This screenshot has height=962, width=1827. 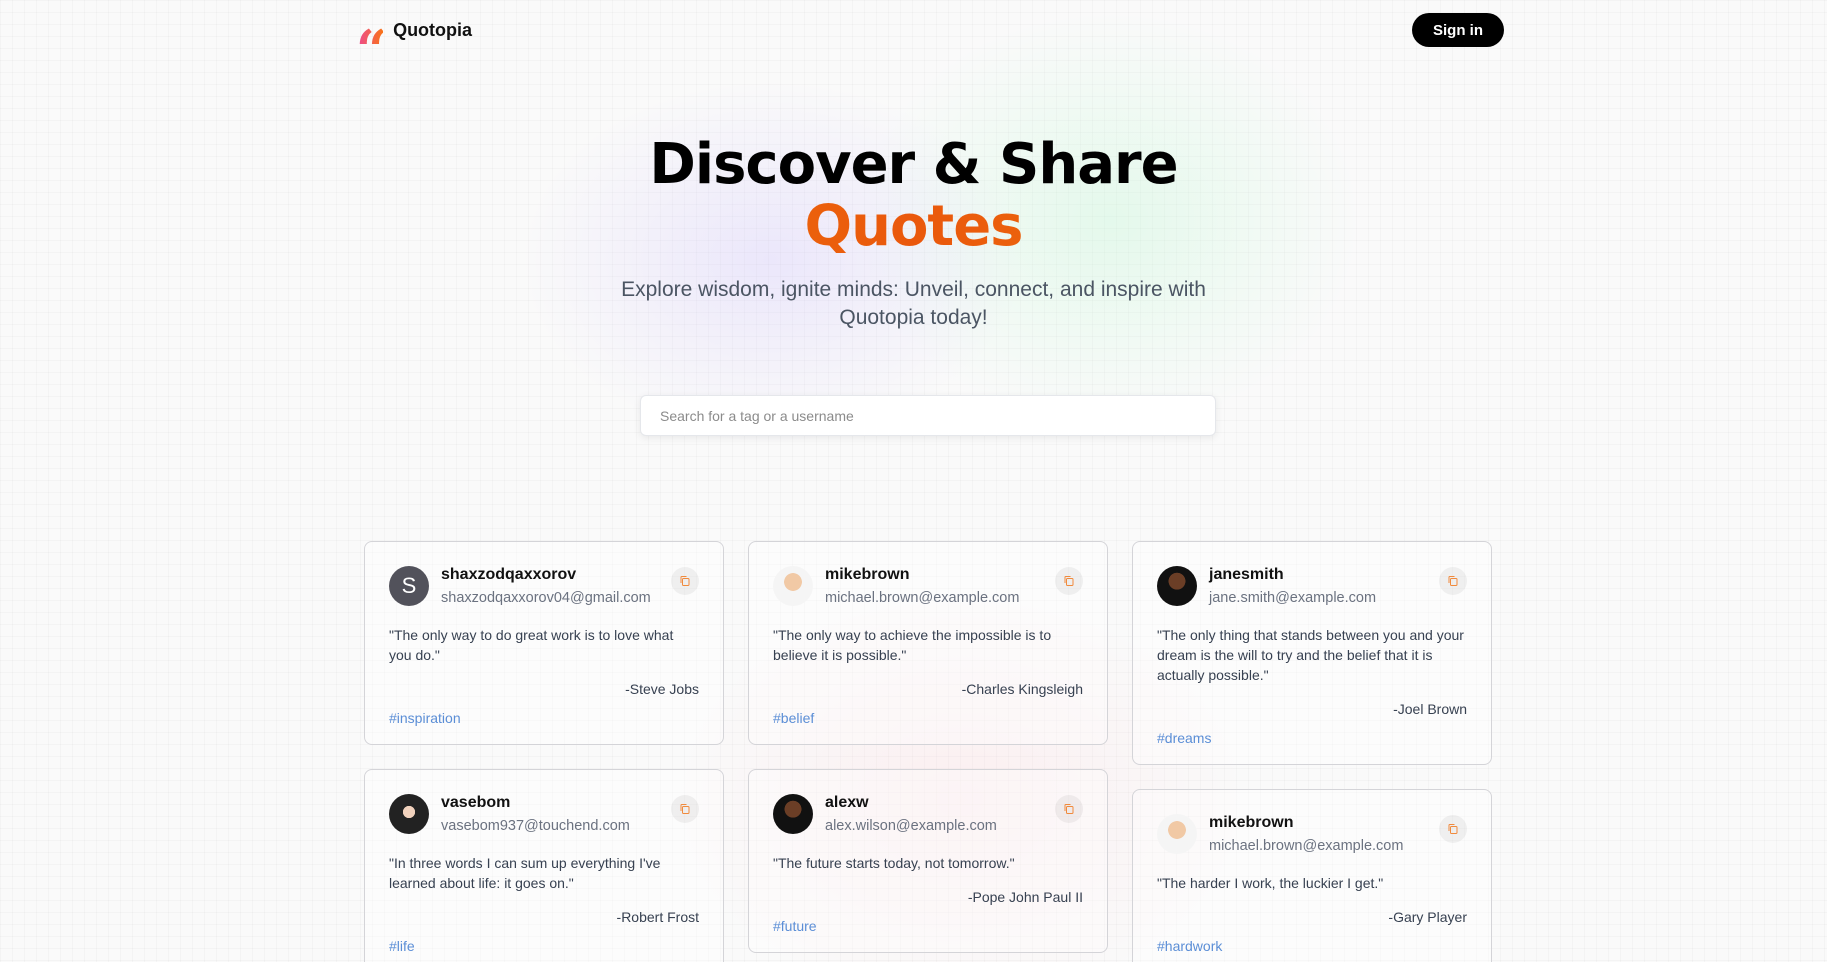 I want to click on avatar: S, so click(x=409, y=586).